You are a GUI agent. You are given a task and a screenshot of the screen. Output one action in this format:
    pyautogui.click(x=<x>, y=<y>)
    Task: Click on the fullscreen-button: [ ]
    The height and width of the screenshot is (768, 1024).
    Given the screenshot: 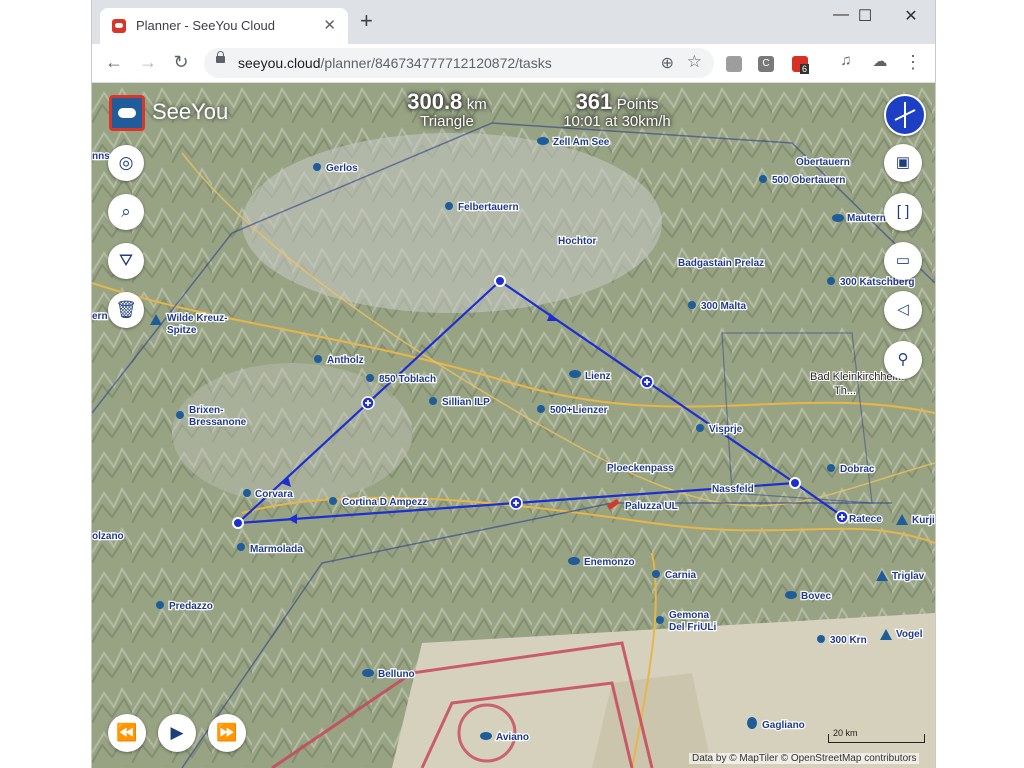 What is the action you would take?
    pyautogui.click(x=903, y=212)
    